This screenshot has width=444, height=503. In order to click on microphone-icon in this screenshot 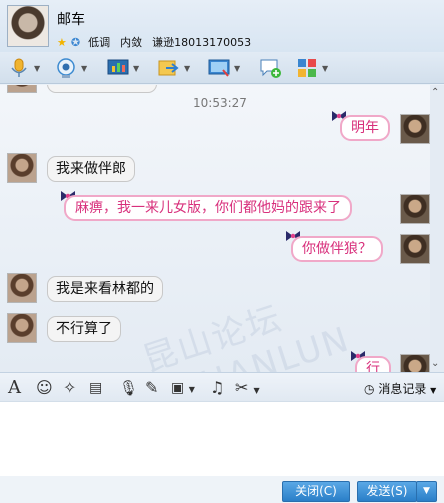, I will do `click(19, 67)`.